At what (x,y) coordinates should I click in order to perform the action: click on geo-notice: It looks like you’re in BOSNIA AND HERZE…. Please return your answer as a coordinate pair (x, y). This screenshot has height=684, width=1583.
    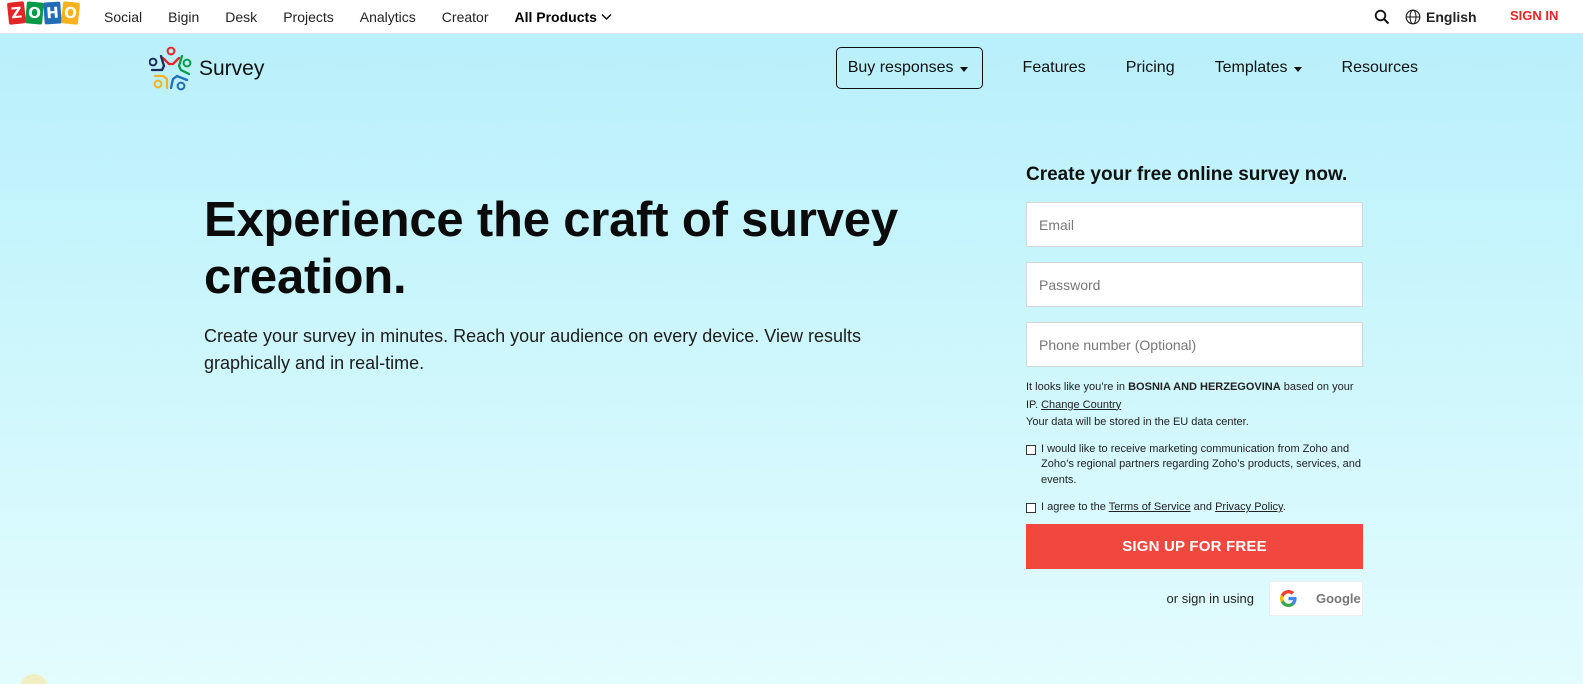
    Looking at the image, I should click on (1194, 405).